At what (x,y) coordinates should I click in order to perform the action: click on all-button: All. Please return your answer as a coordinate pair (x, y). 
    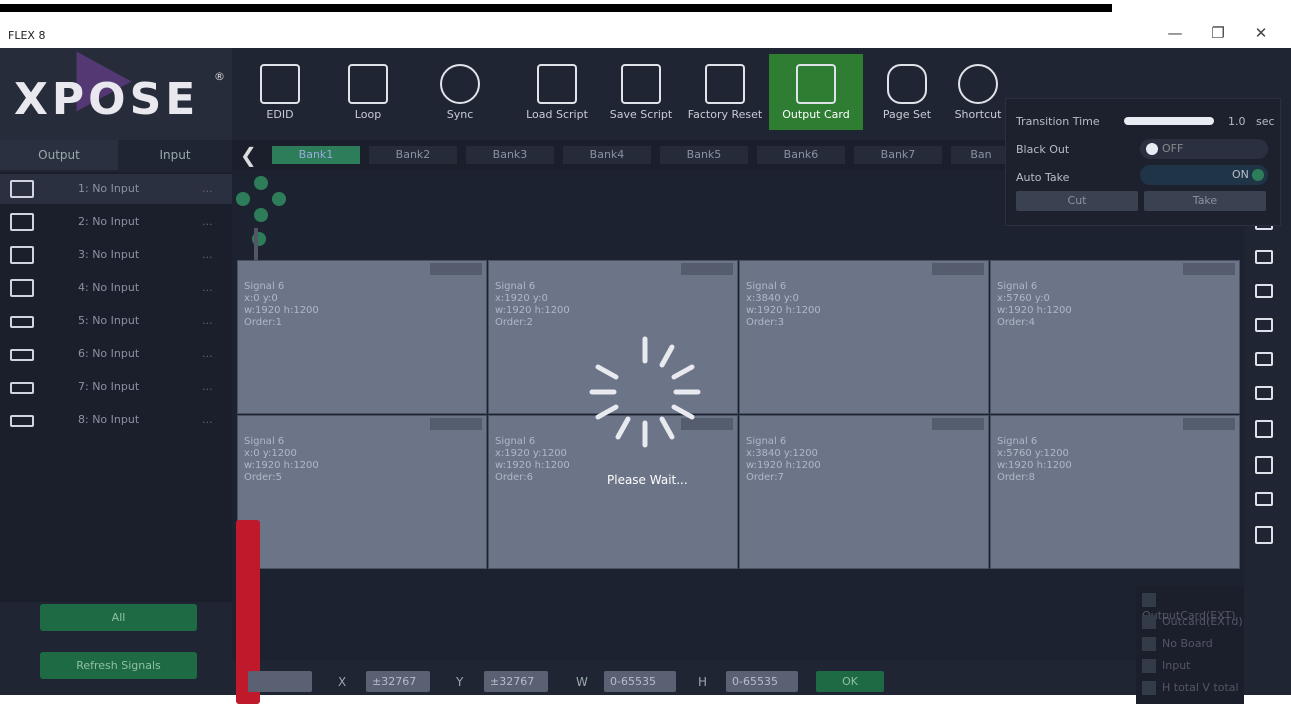
    Looking at the image, I should click on (118, 617).